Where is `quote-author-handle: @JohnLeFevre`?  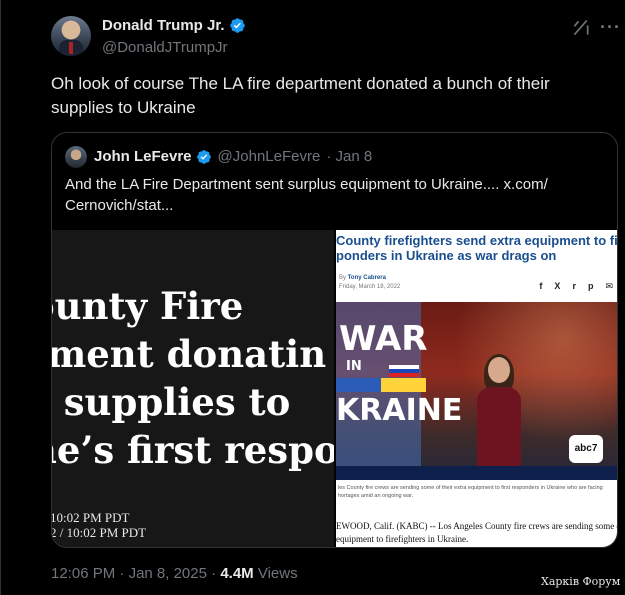 quote-author-handle: @JohnLeFevre is located at coordinates (269, 156).